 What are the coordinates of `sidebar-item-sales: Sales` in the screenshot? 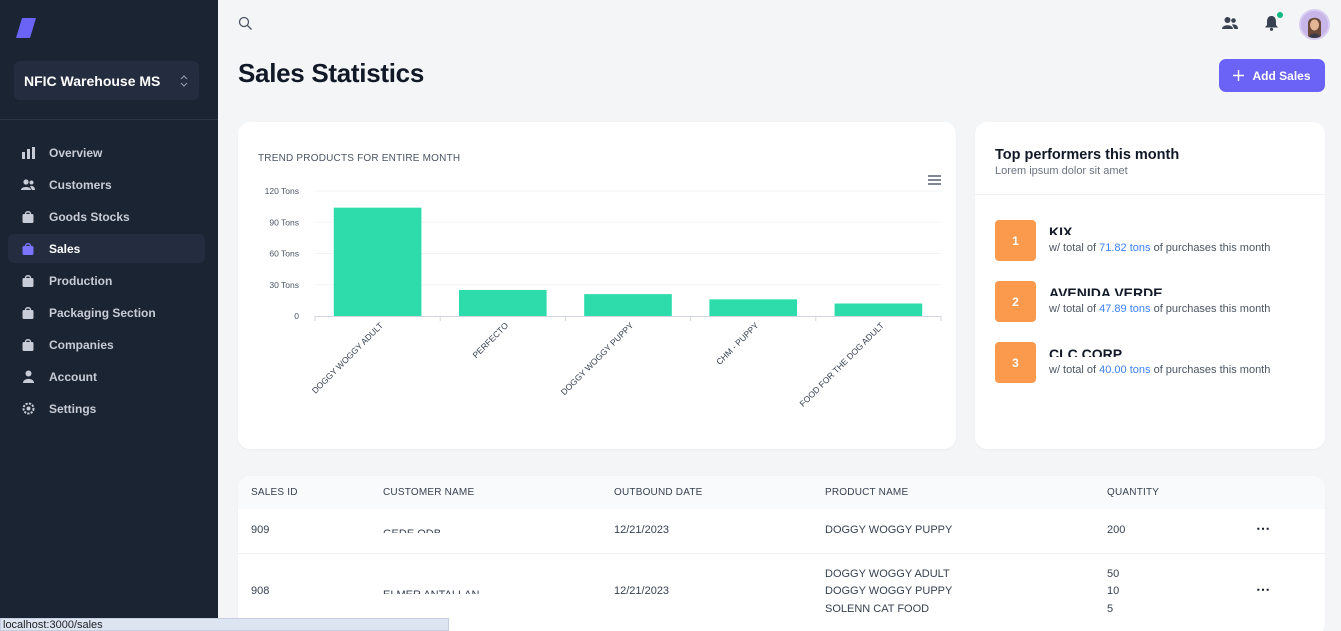 It's located at (106, 248).